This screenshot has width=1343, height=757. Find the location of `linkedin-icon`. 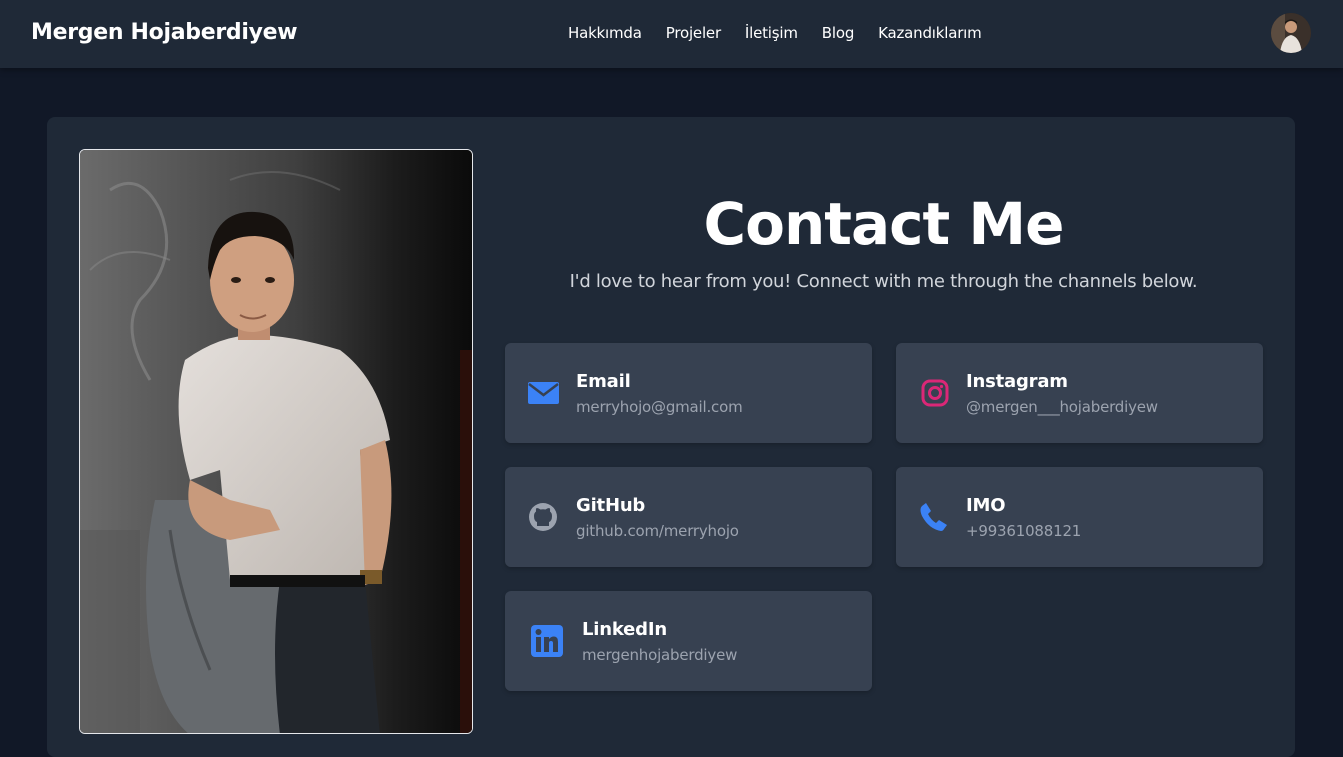

linkedin-icon is located at coordinates (547, 643).